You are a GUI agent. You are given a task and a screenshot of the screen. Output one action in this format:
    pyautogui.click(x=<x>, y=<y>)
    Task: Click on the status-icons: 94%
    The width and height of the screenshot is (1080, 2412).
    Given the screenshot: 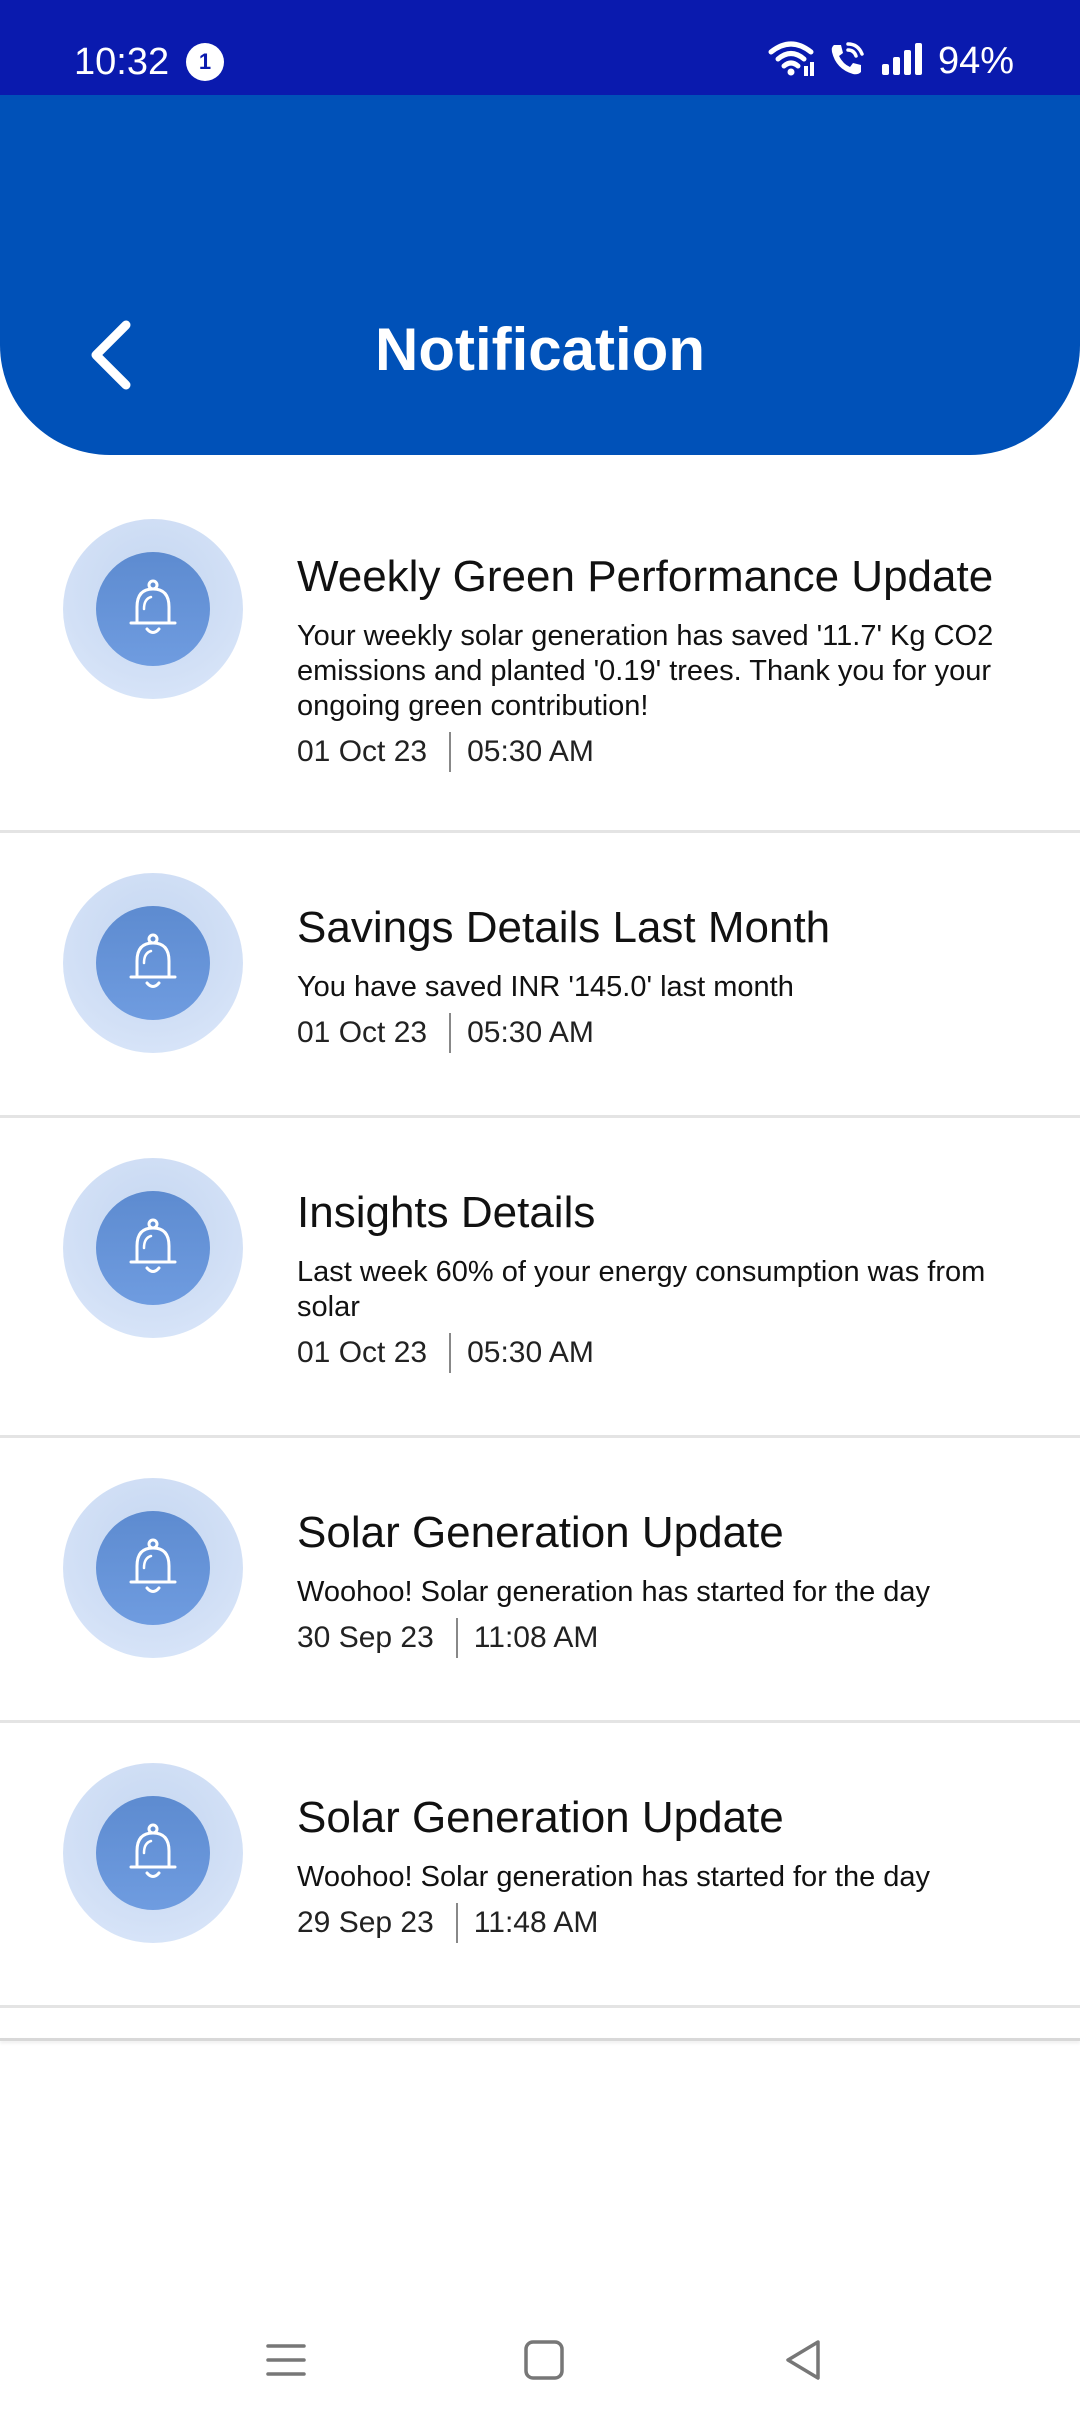 What is the action you would take?
    pyautogui.click(x=891, y=61)
    